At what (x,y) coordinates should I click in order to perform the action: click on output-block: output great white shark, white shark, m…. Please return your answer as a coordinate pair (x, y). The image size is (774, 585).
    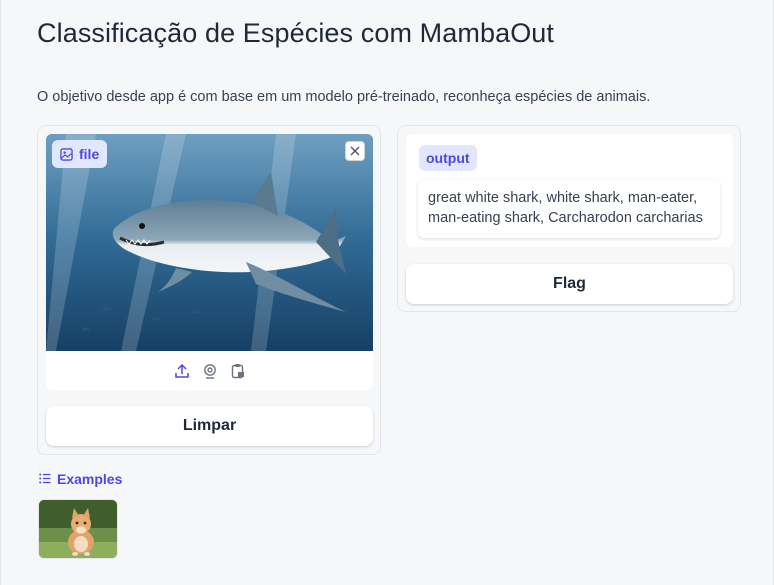
    Looking at the image, I should click on (569, 190).